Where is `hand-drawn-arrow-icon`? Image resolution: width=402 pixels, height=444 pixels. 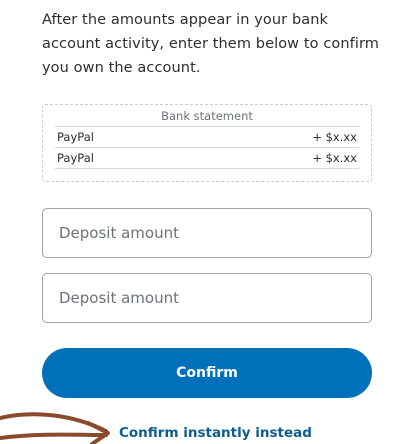
hand-drawn-arrow-icon is located at coordinates (55, 428).